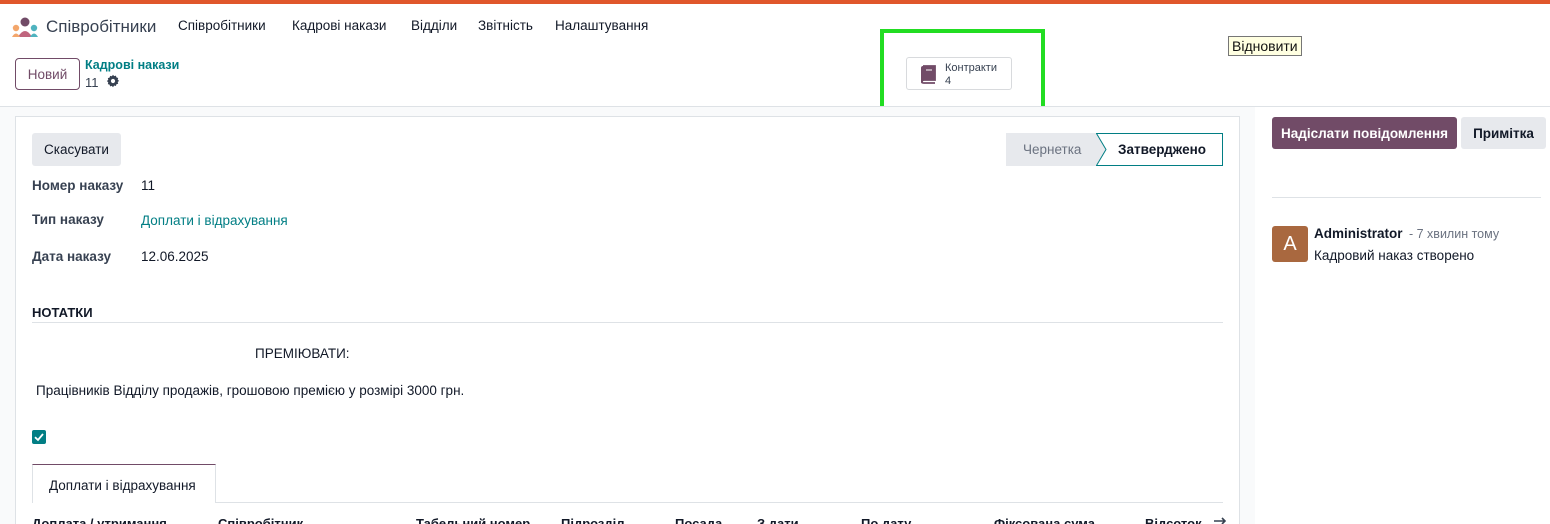 This screenshot has width=1550, height=524. I want to click on chatter-divider, so click(1406, 197).